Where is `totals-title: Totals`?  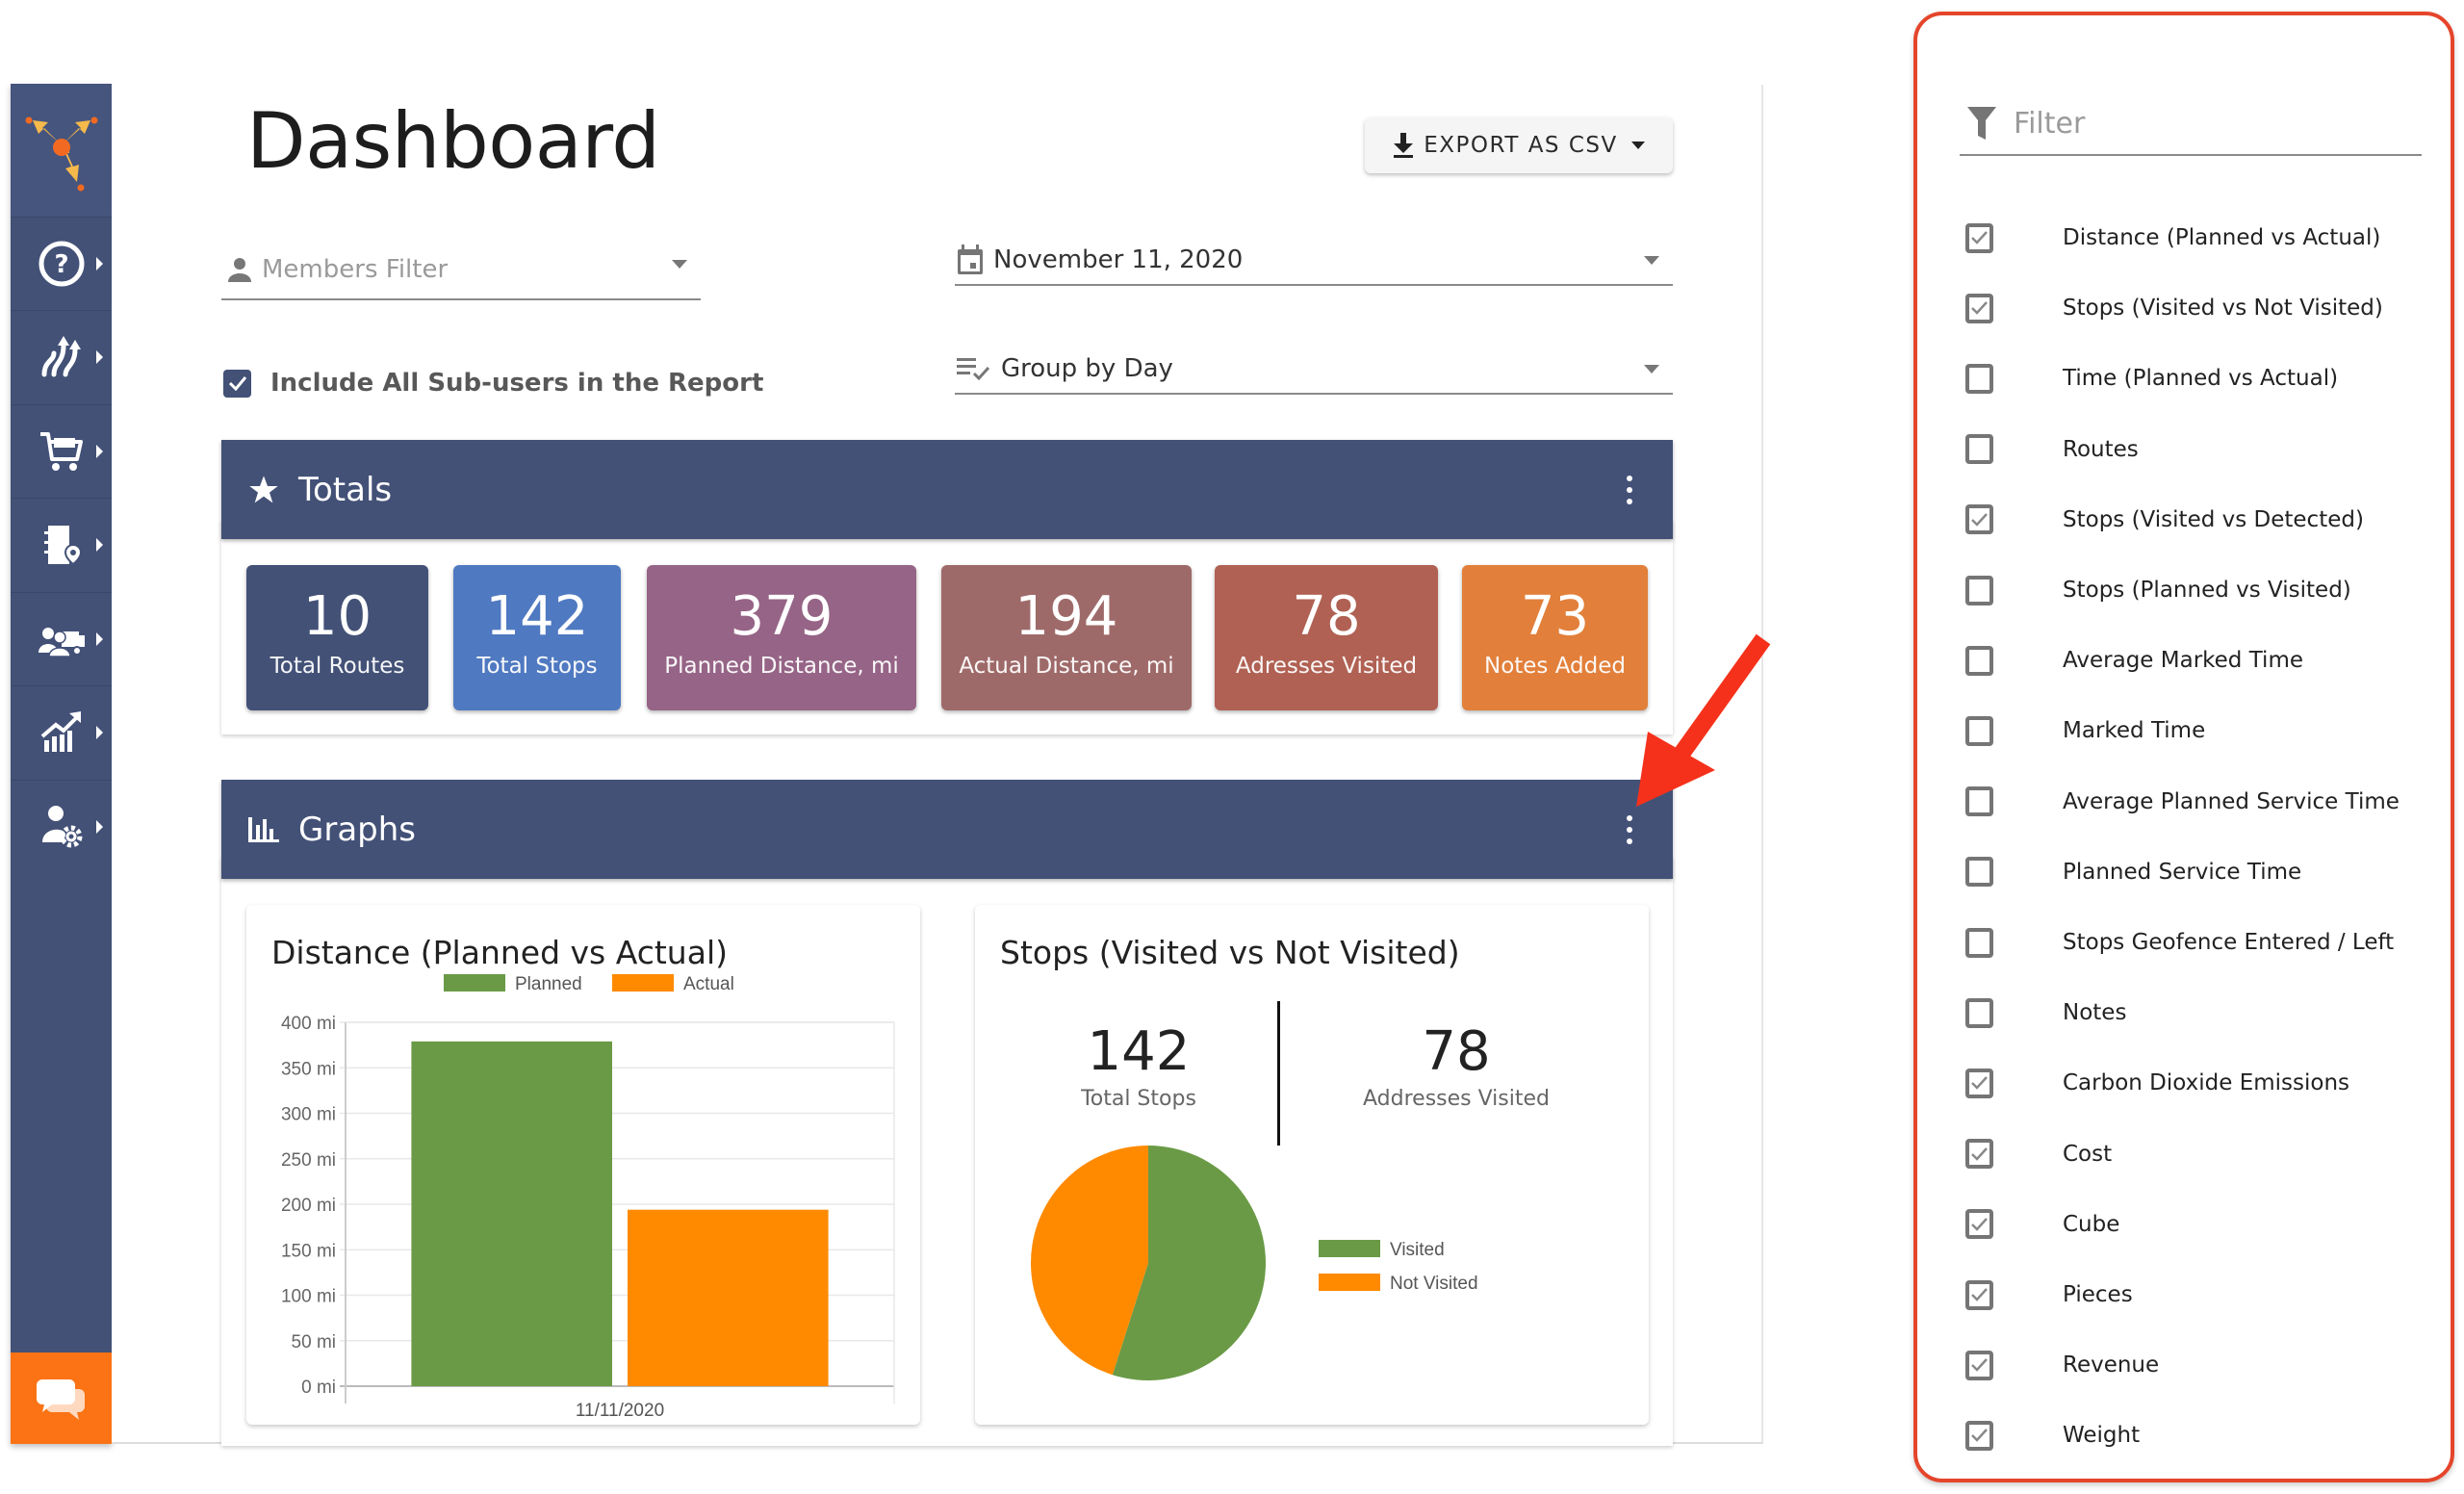
totals-title: Totals is located at coordinates (345, 490).